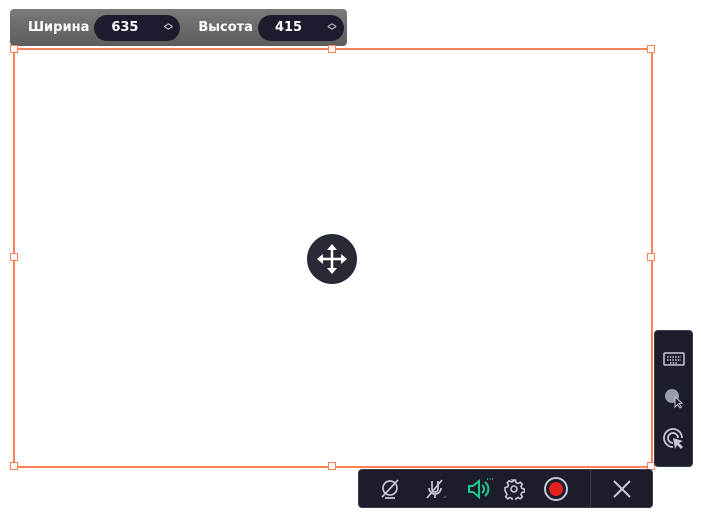  I want to click on webcam-off-icon, so click(390, 489).